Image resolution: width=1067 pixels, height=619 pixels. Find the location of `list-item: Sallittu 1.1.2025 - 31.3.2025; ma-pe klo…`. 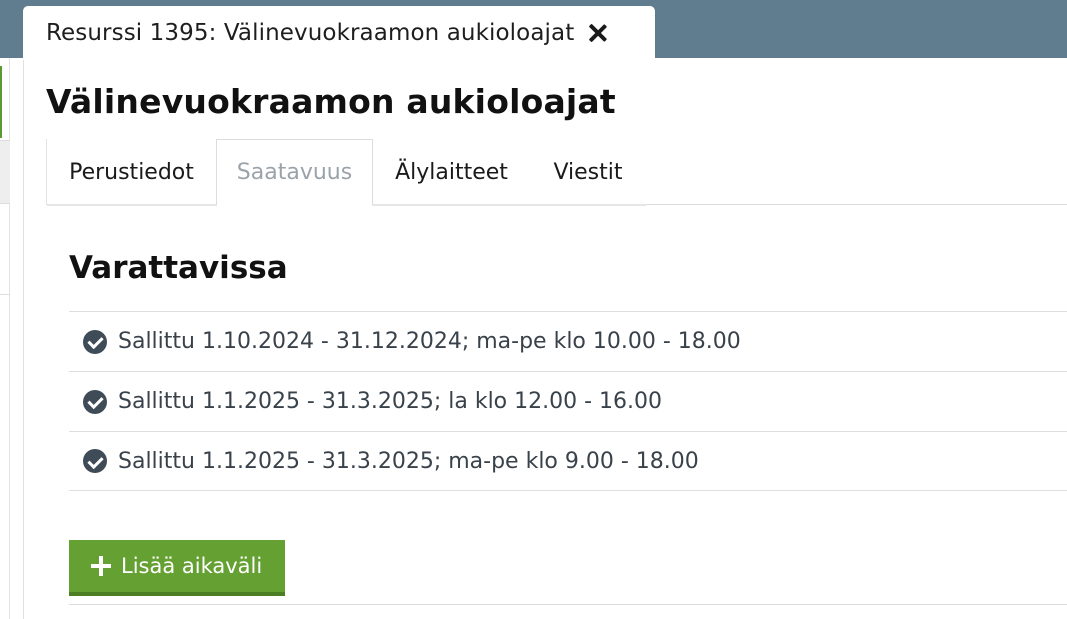

list-item: Sallittu 1.1.2025 - 31.3.2025; ma-pe klo… is located at coordinates (568, 461).